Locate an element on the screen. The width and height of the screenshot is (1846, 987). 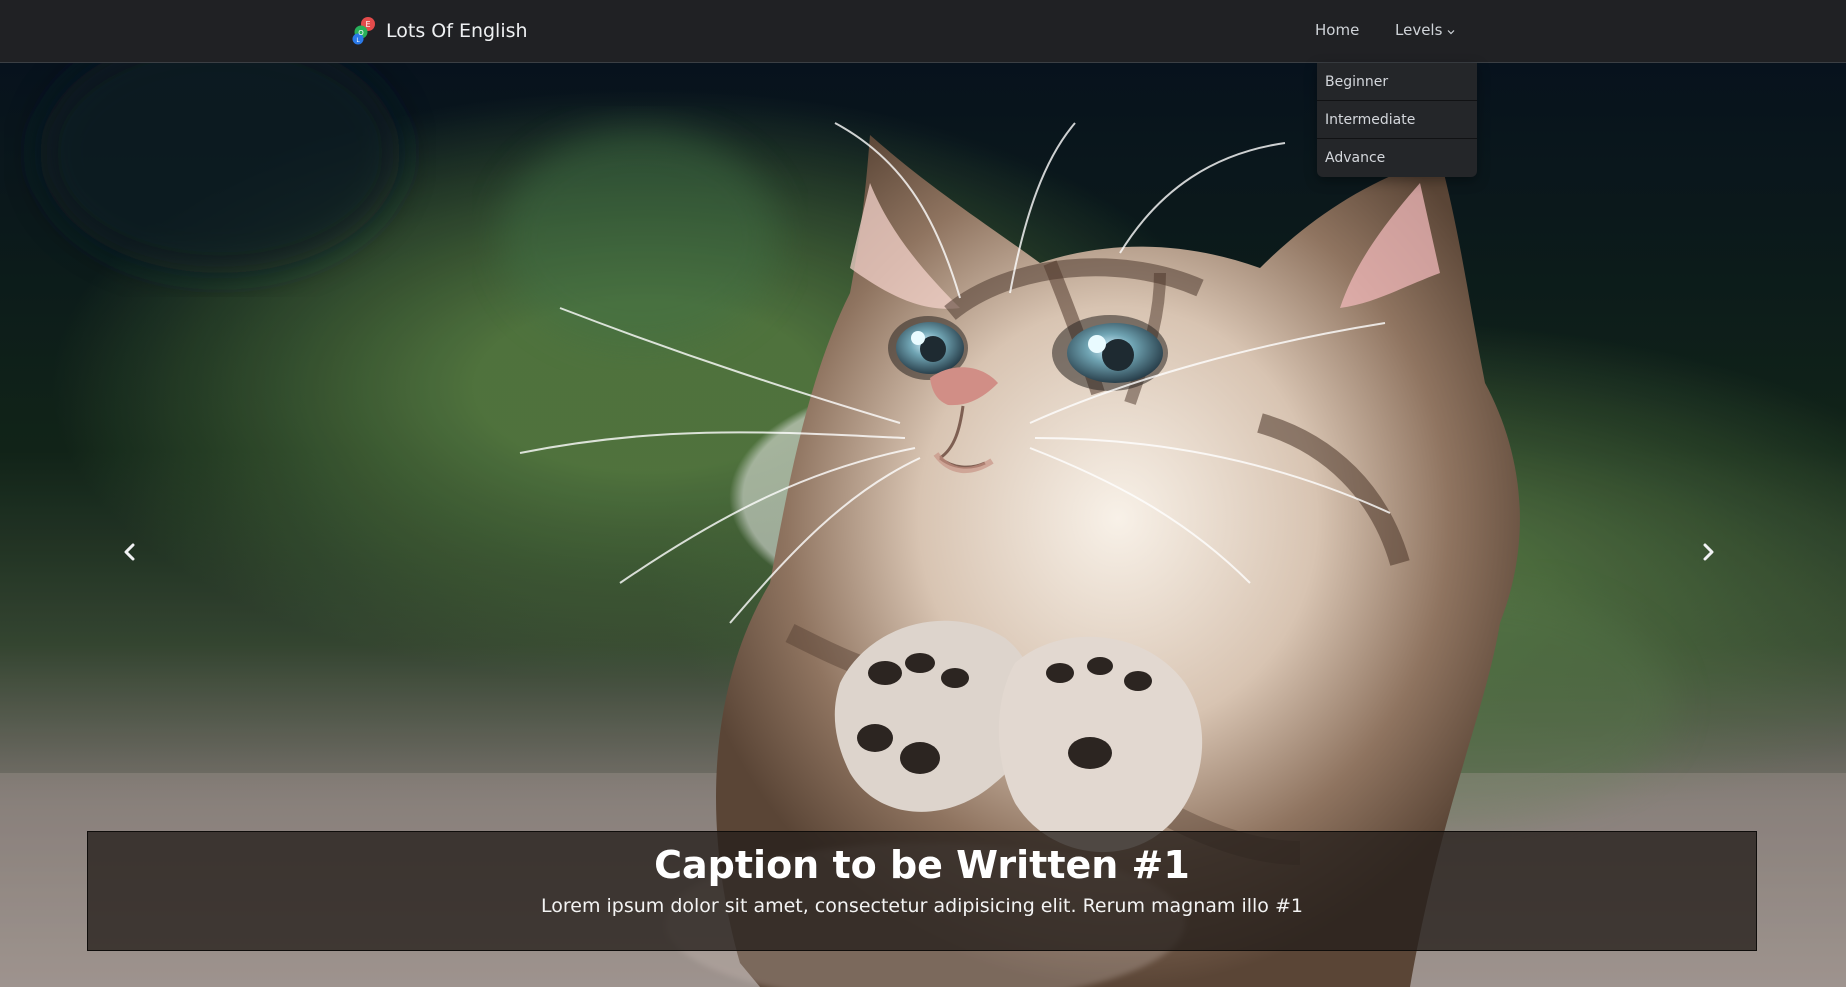
levels-dropdown-toggle: Levels is located at coordinates (1425, 30).